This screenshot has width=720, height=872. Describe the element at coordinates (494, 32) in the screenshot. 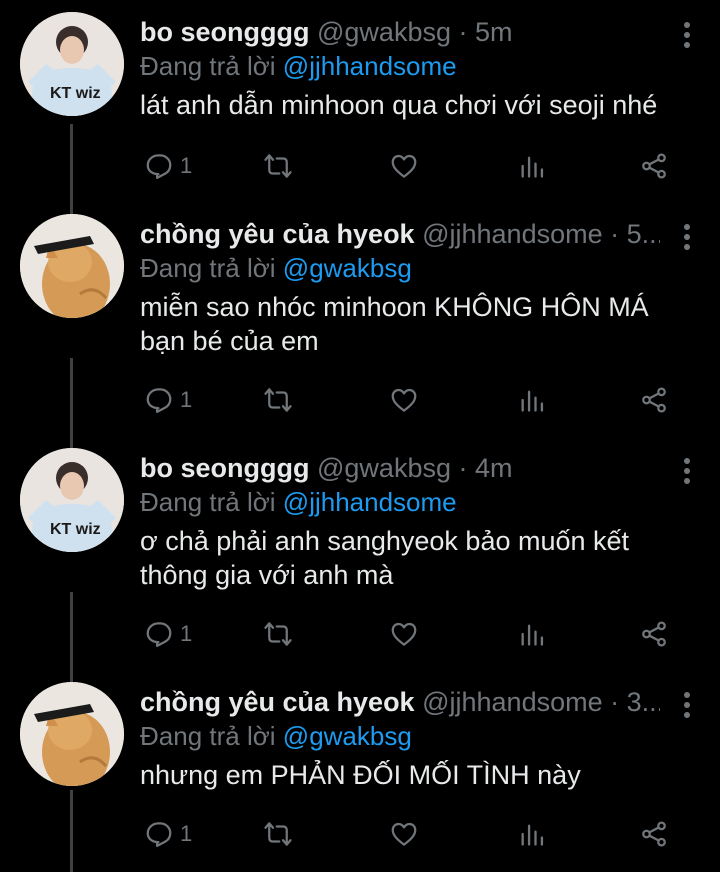

I see `timestamp: 5m` at that location.